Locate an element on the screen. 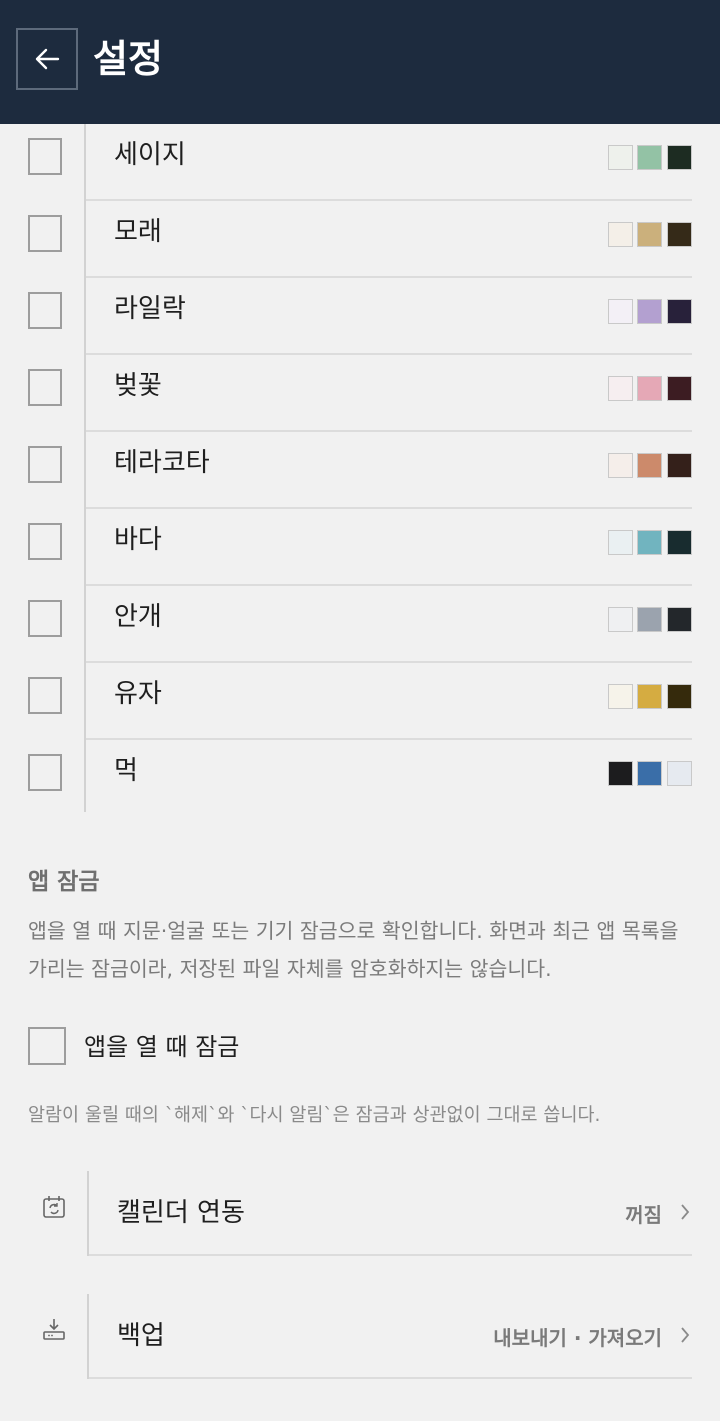 The width and height of the screenshot is (720, 1421). theme-label: 안개 is located at coordinates (138, 617).